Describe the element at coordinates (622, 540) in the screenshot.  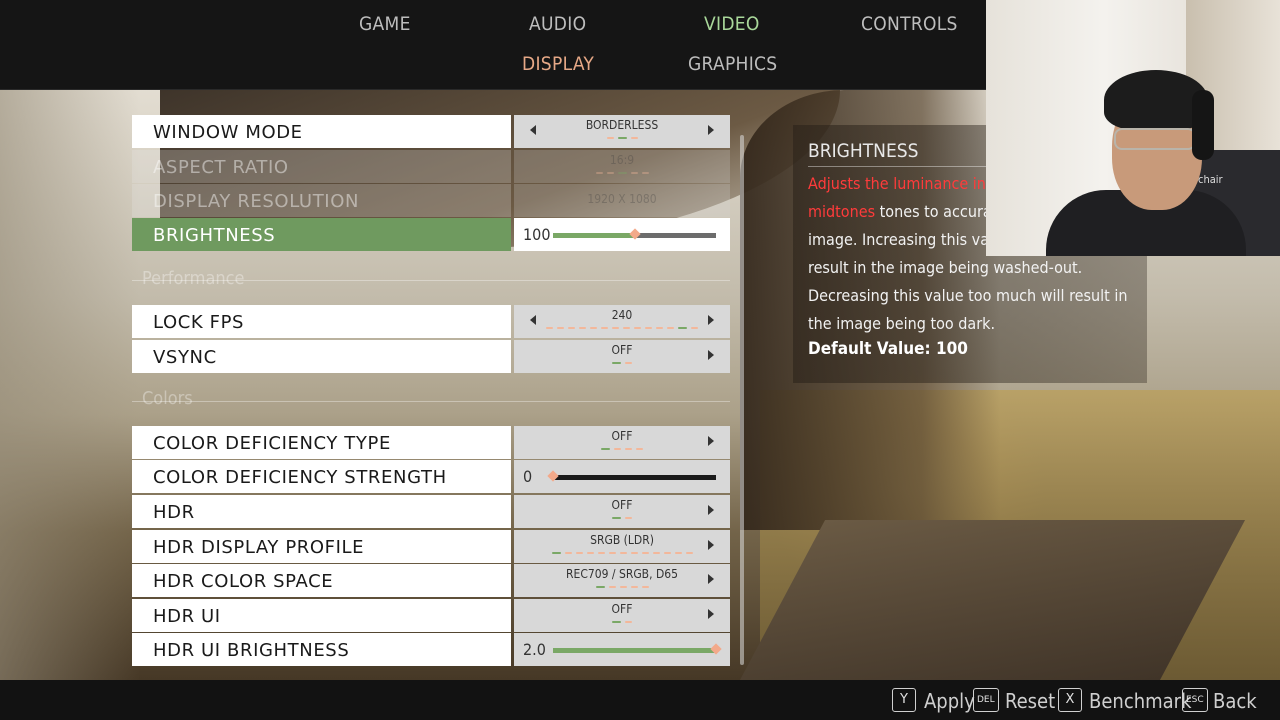
I see `selector-value: SRGB (LDR)` at that location.